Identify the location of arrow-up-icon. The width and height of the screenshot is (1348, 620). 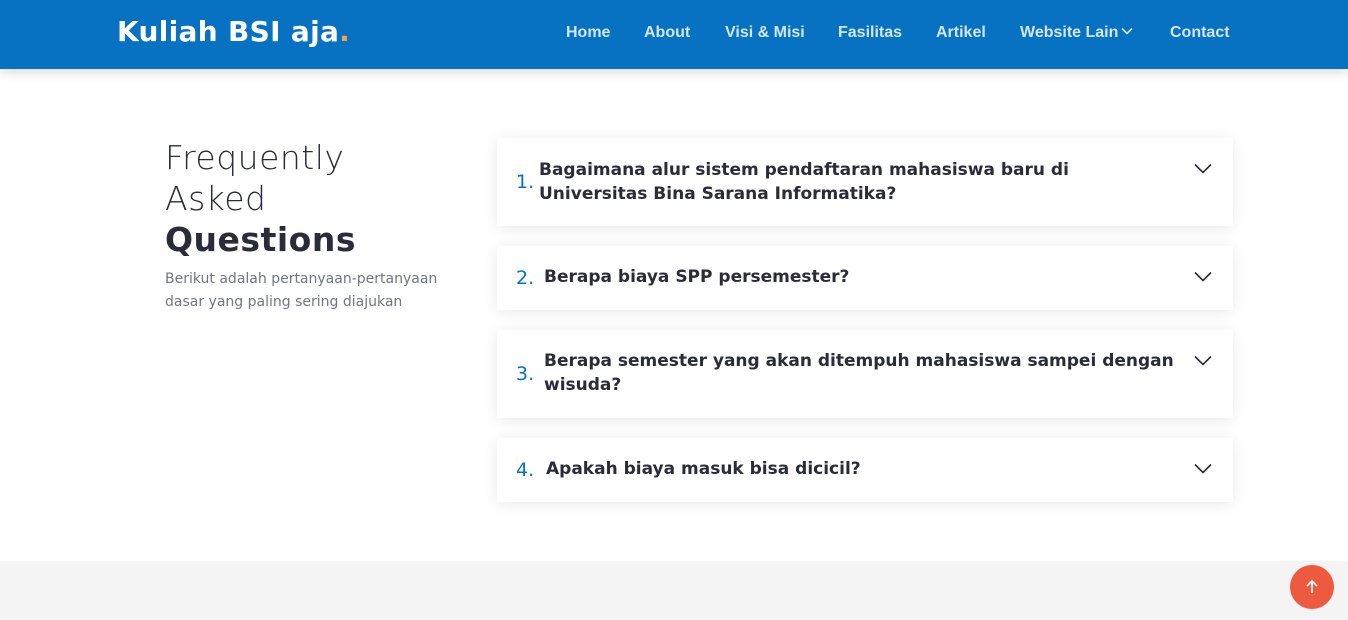
(1312, 586).